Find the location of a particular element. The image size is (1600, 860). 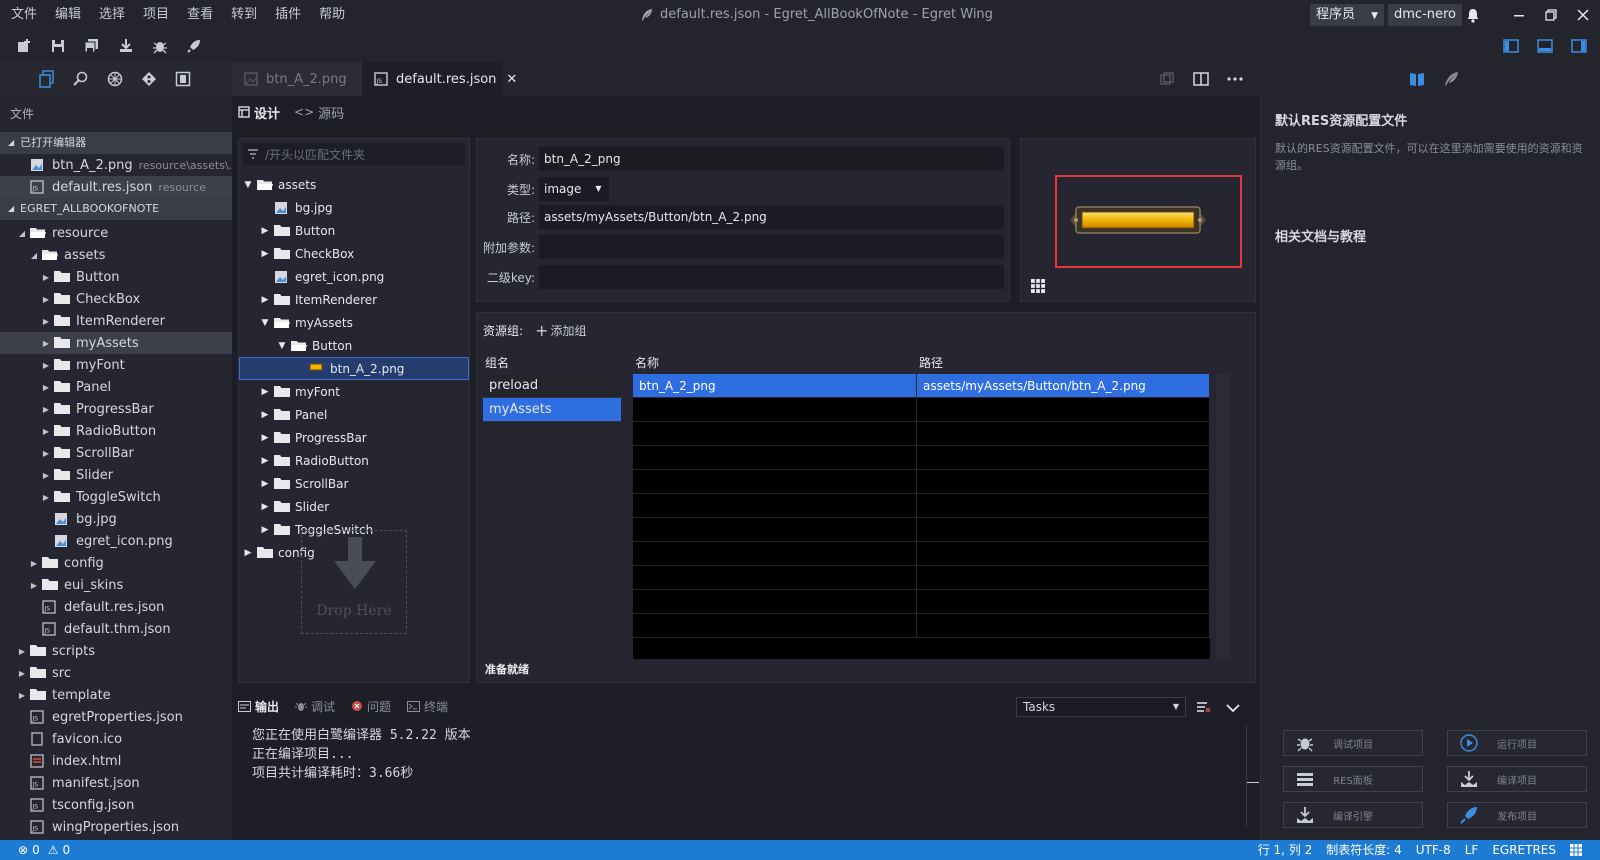

tree-item: ◢ resource is located at coordinates (116, 233).